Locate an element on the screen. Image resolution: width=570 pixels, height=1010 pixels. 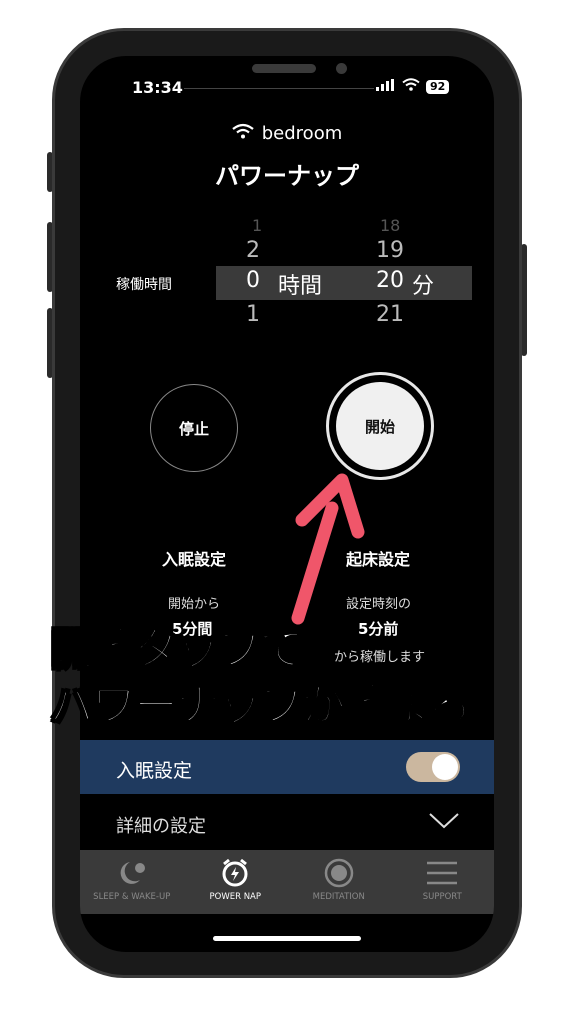
start-button: 開始 is located at coordinates (380, 426).